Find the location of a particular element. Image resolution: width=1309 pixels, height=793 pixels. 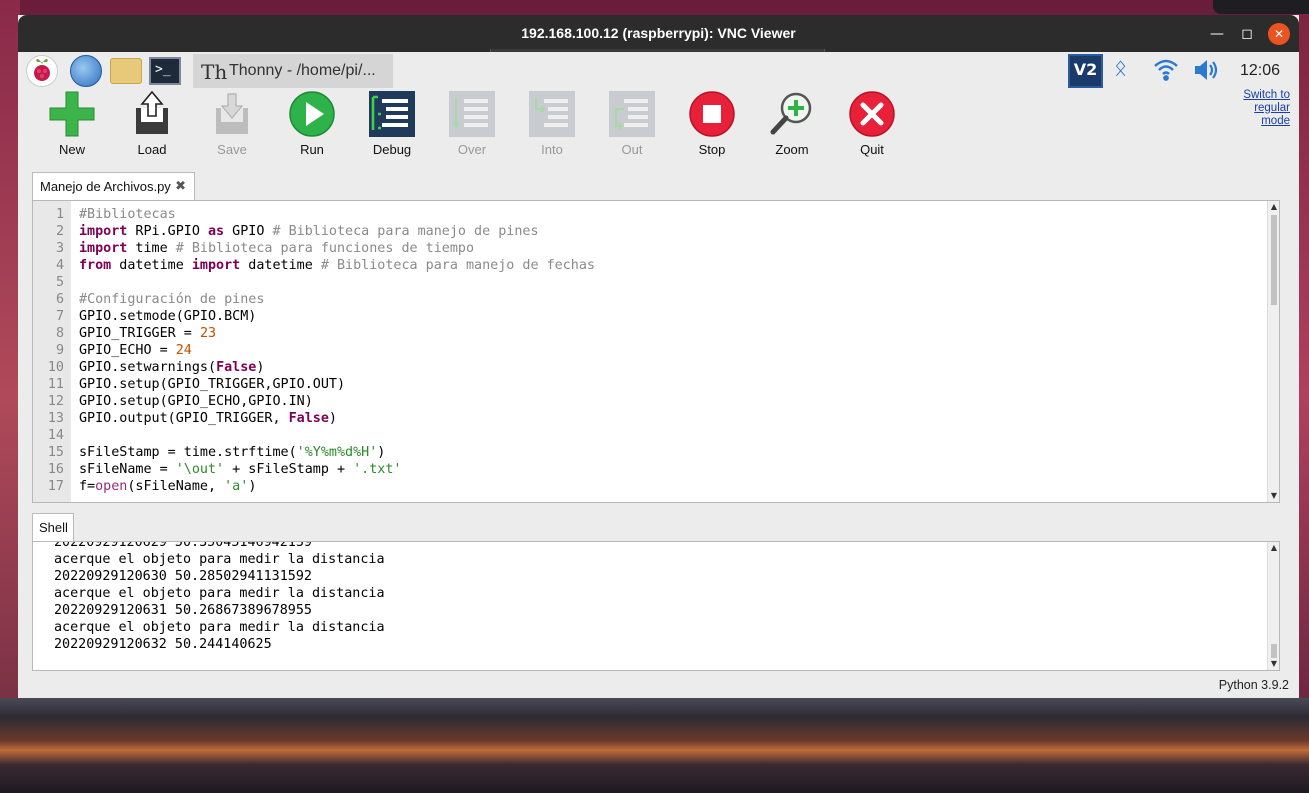

save-button: Save is located at coordinates (232, 125).